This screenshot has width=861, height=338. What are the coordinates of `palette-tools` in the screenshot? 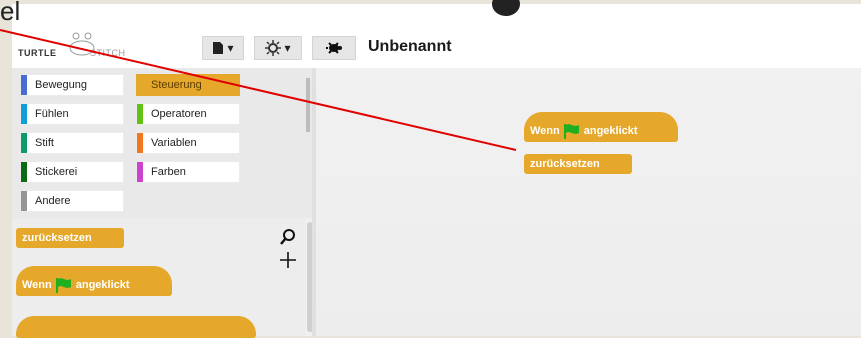 It's located at (288, 253).